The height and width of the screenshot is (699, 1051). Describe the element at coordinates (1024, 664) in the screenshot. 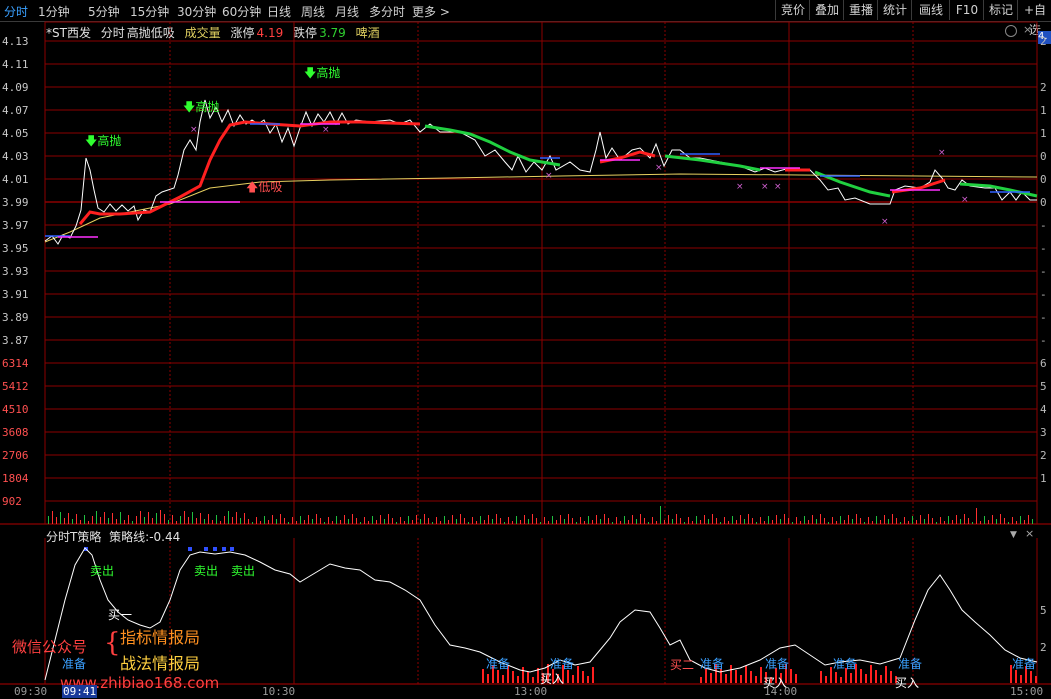

I see `signal-prepare: 准备` at that location.